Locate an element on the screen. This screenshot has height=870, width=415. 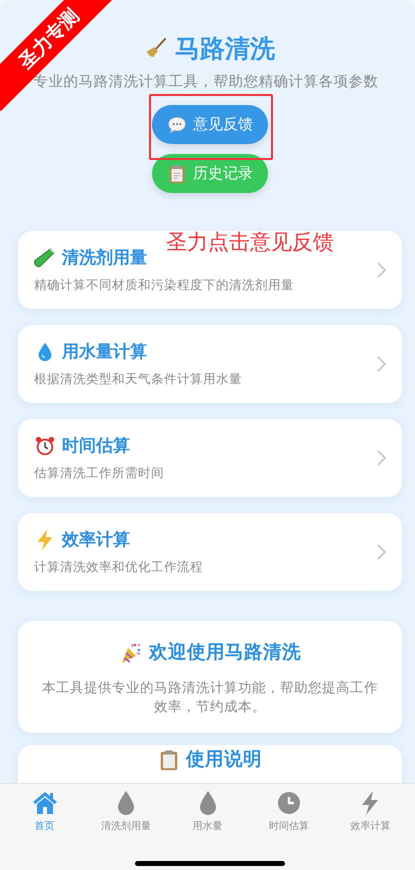
party-popper-icon is located at coordinates (131, 653).